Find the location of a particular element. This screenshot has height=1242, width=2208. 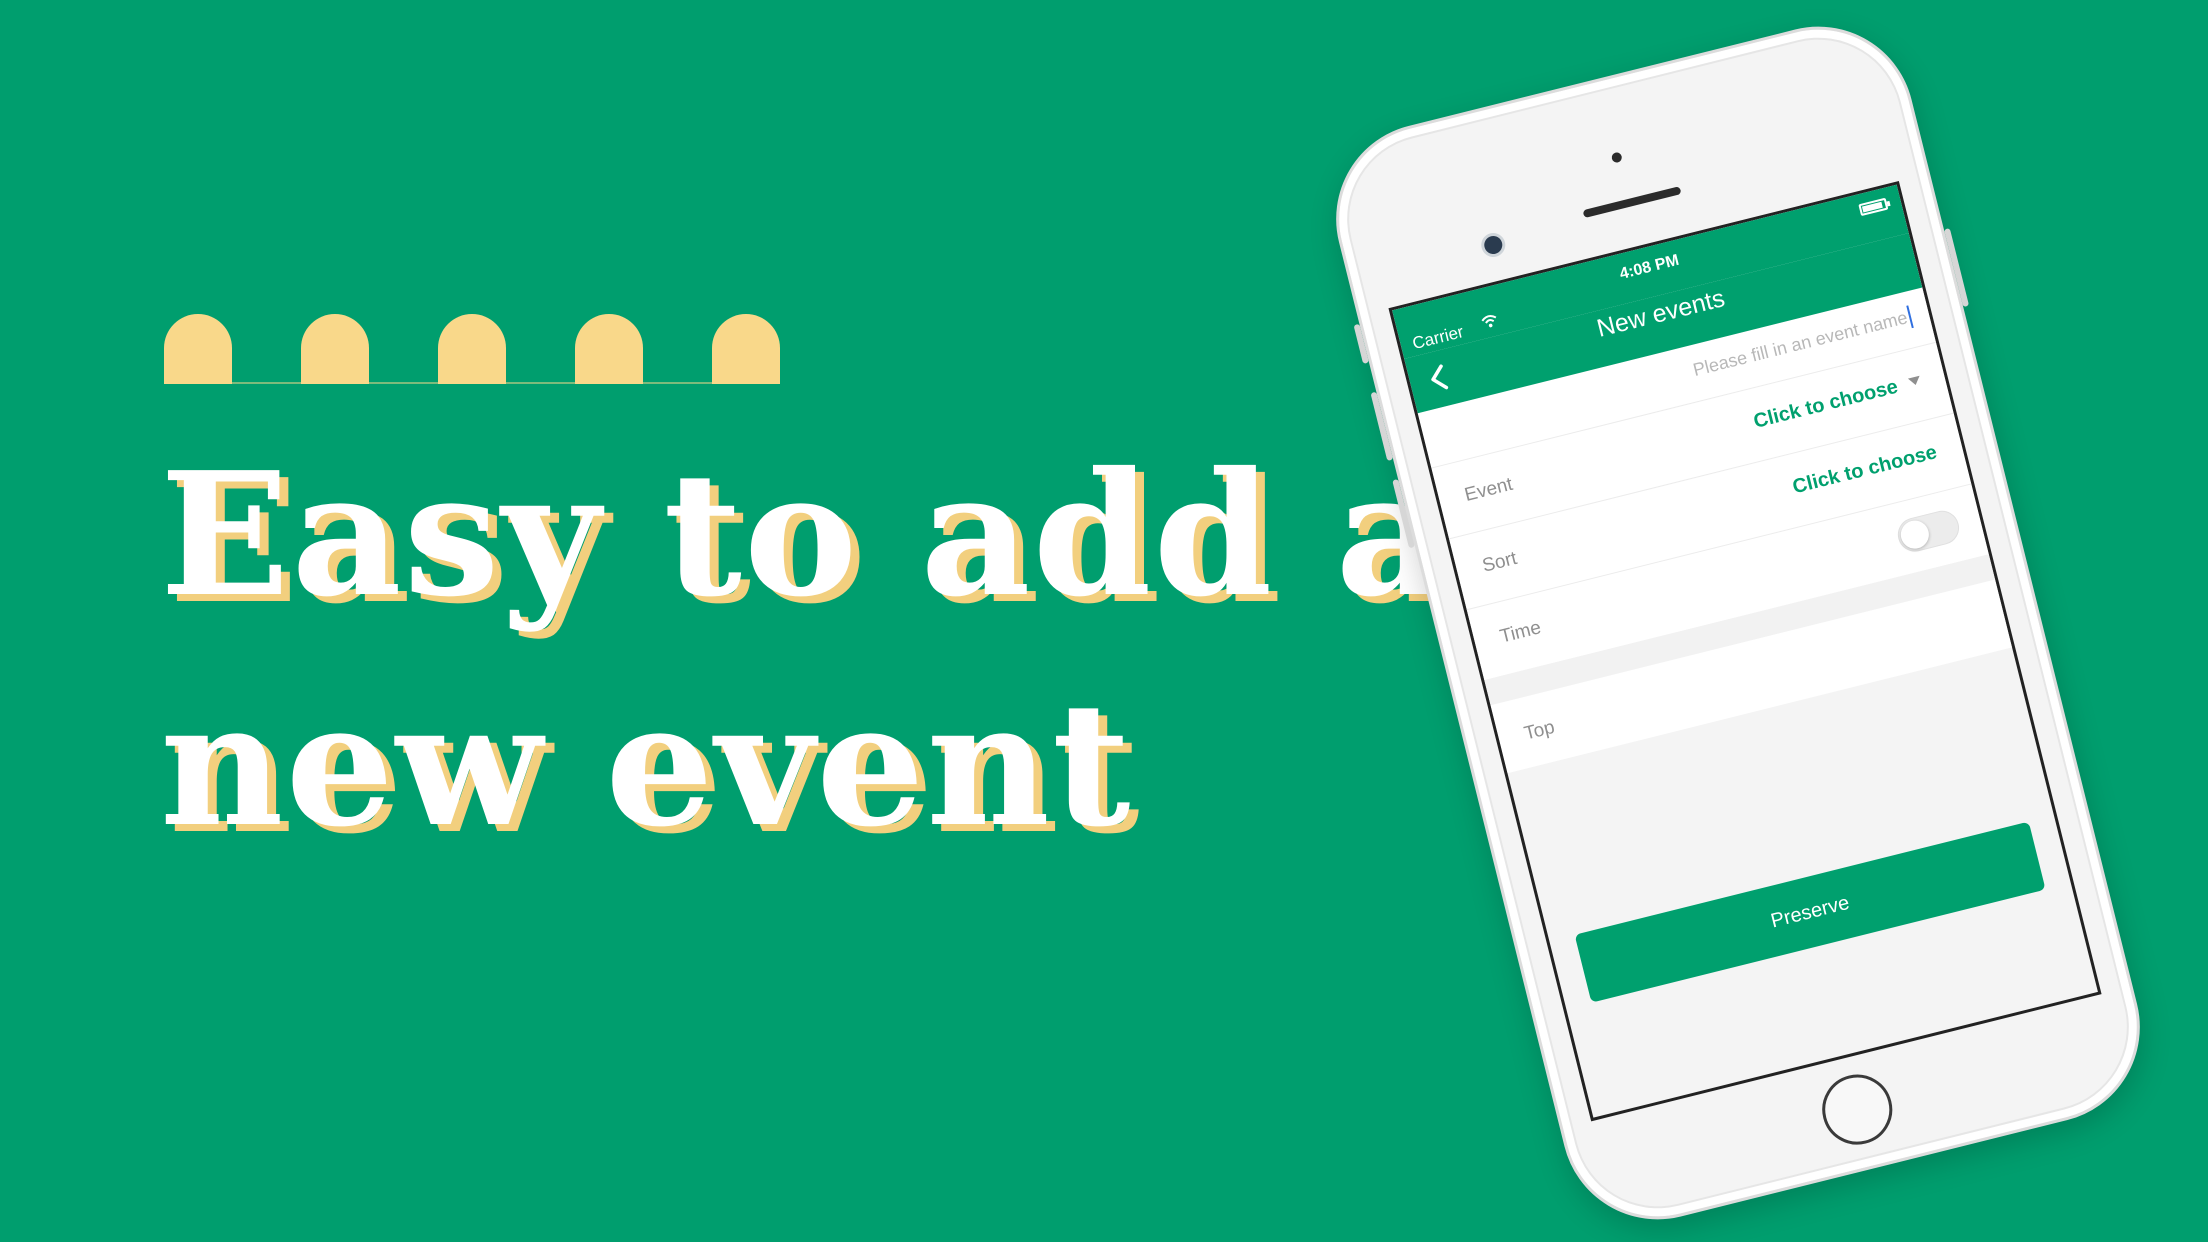

toggle-knob is located at coordinates (1914, 534).